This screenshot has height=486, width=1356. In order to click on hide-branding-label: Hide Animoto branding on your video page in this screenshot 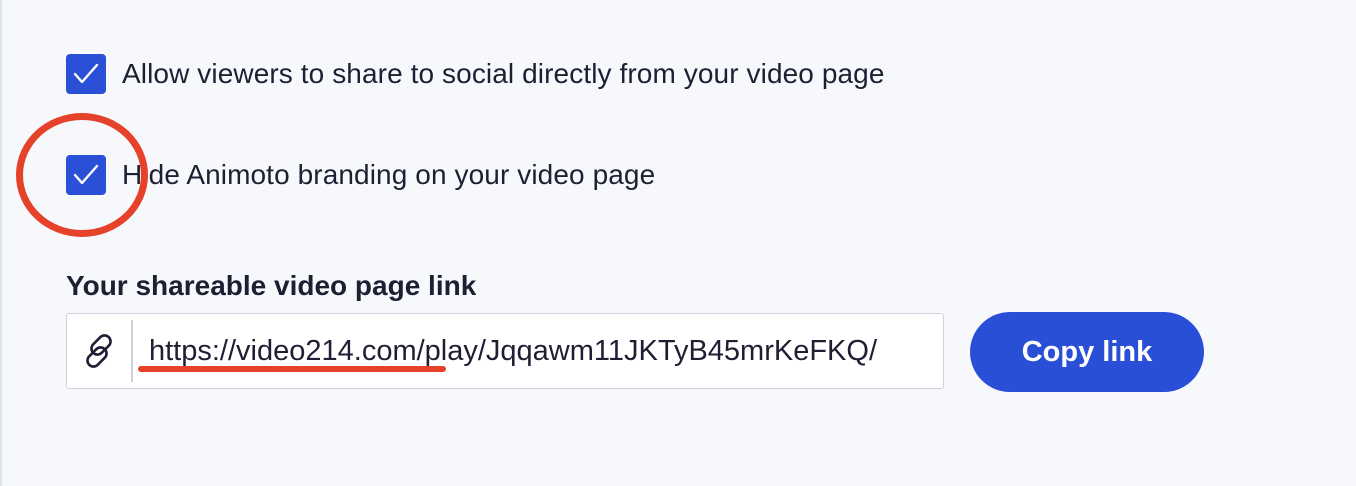, I will do `click(389, 174)`.